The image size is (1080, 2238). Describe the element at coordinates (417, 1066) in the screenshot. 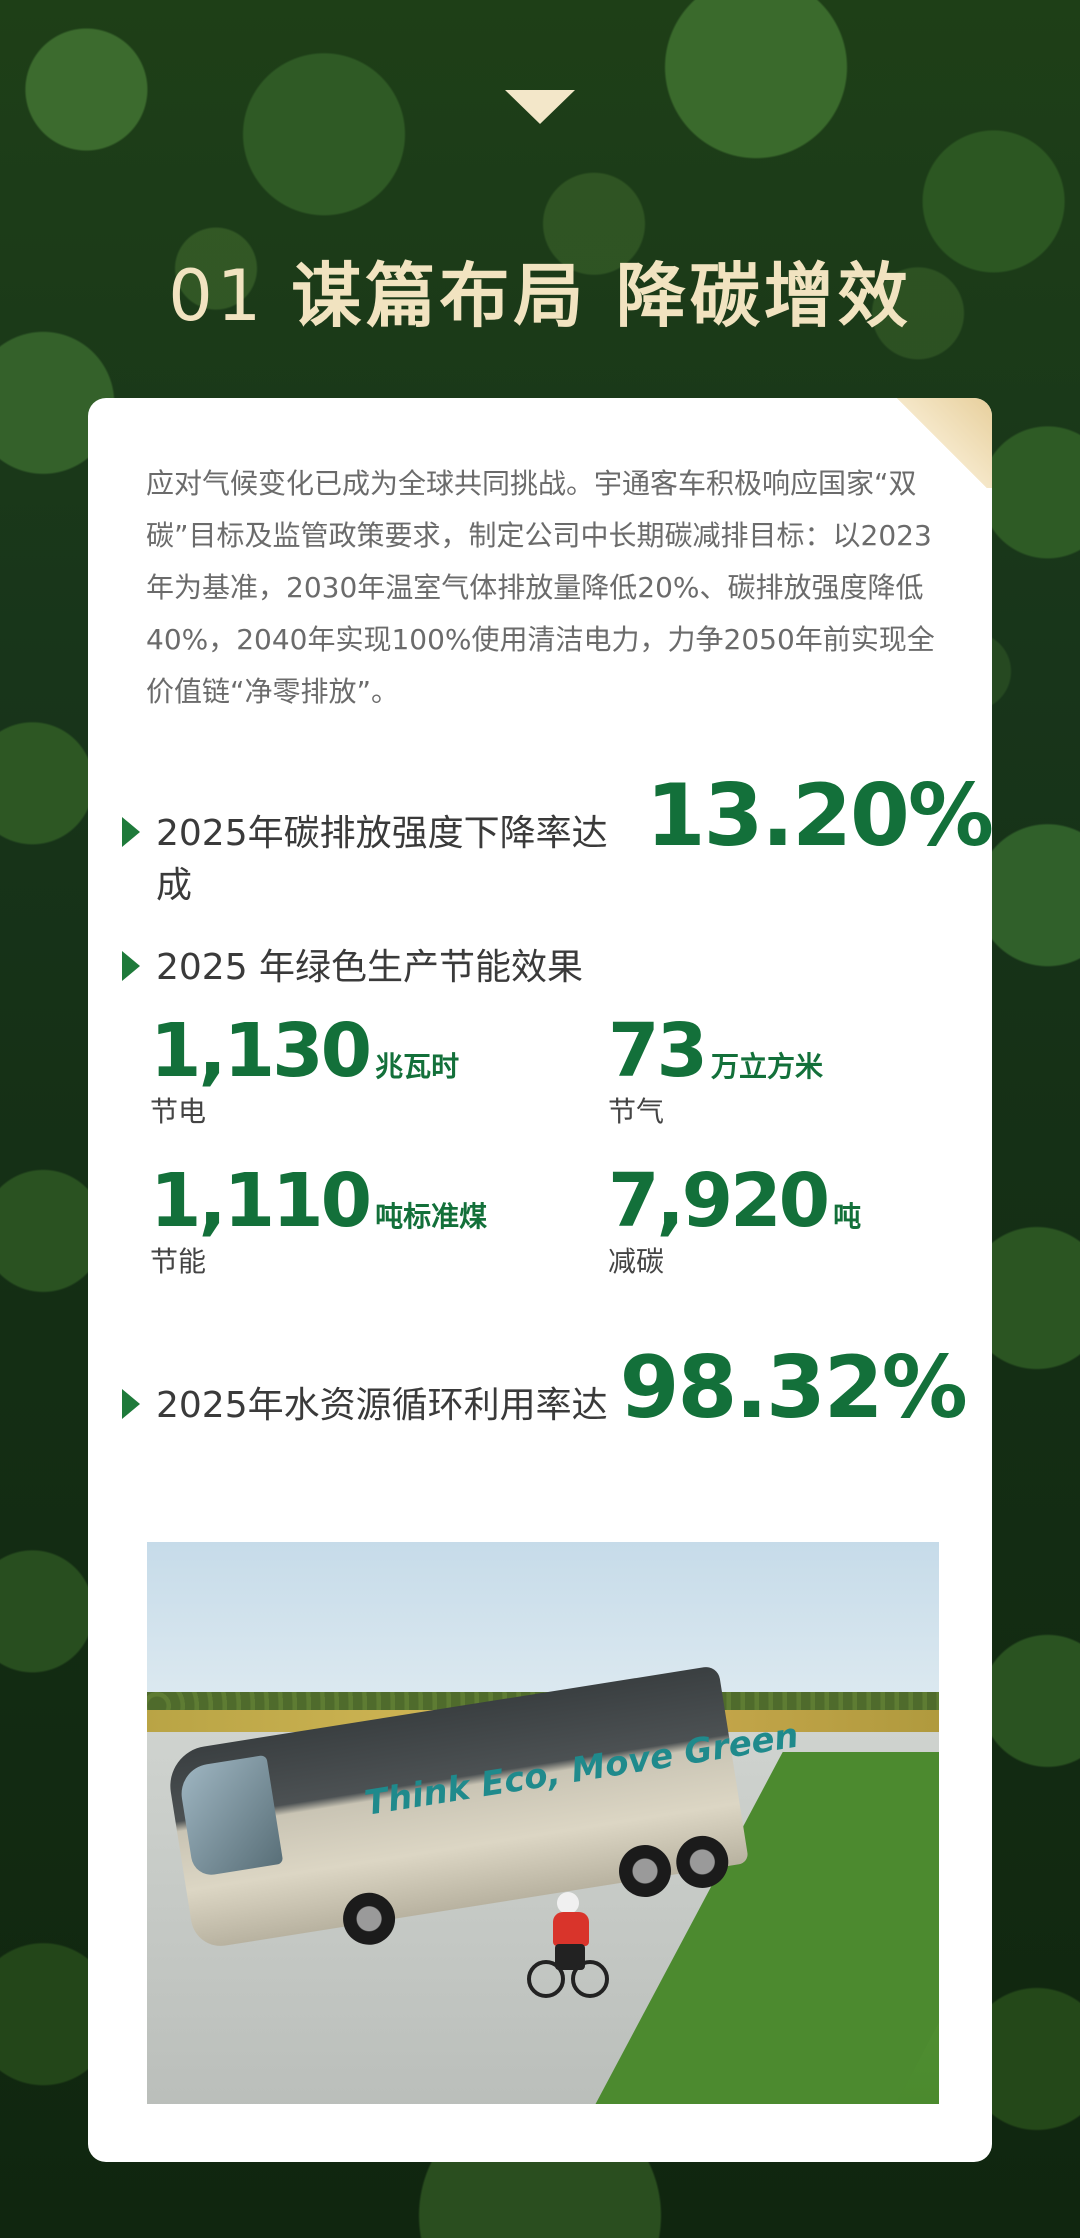

I see `metric-unit: 兆瓦时` at that location.